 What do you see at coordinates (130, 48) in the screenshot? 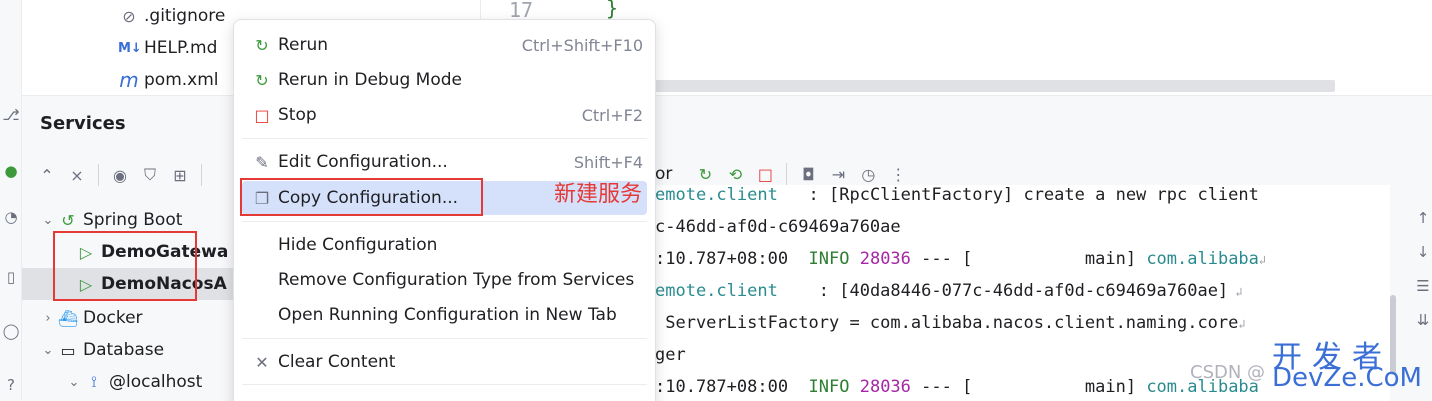
I see `markdown-icon: M↓` at bounding box center [130, 48].